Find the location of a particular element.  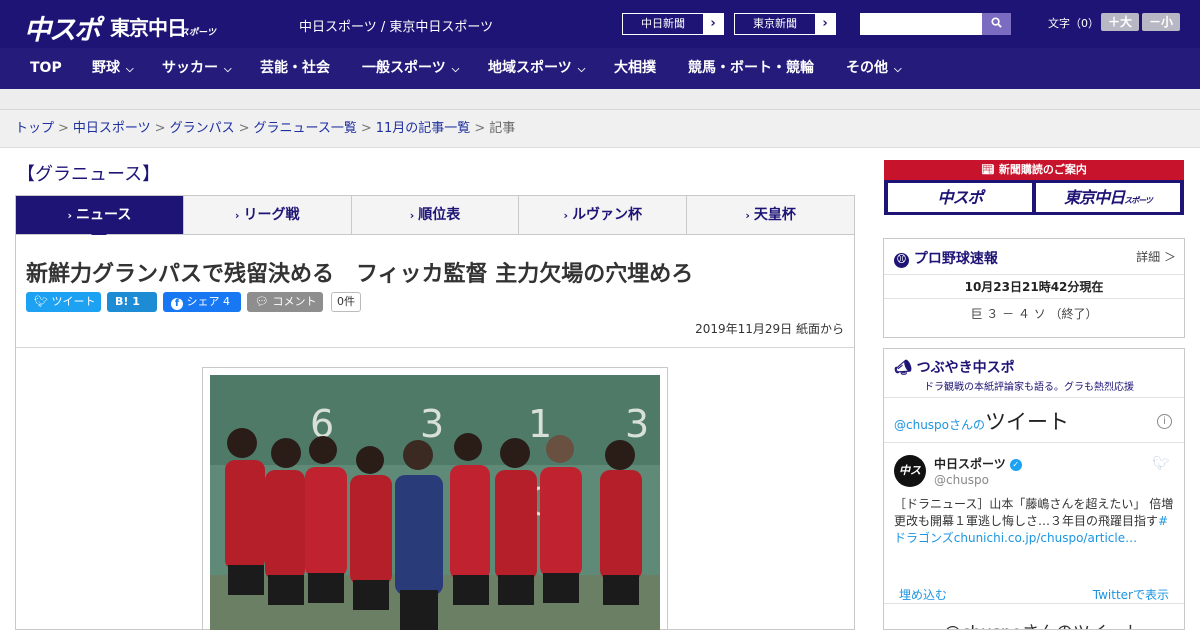

tab-standings: › 順位表 is located at coordinates (436, 215).